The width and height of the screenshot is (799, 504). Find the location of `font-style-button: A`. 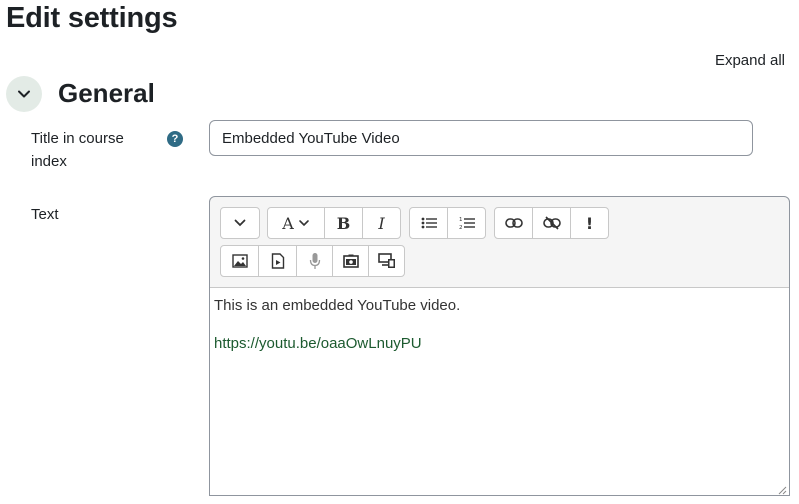

font-style-button: A is located at coordinates (296, 223).